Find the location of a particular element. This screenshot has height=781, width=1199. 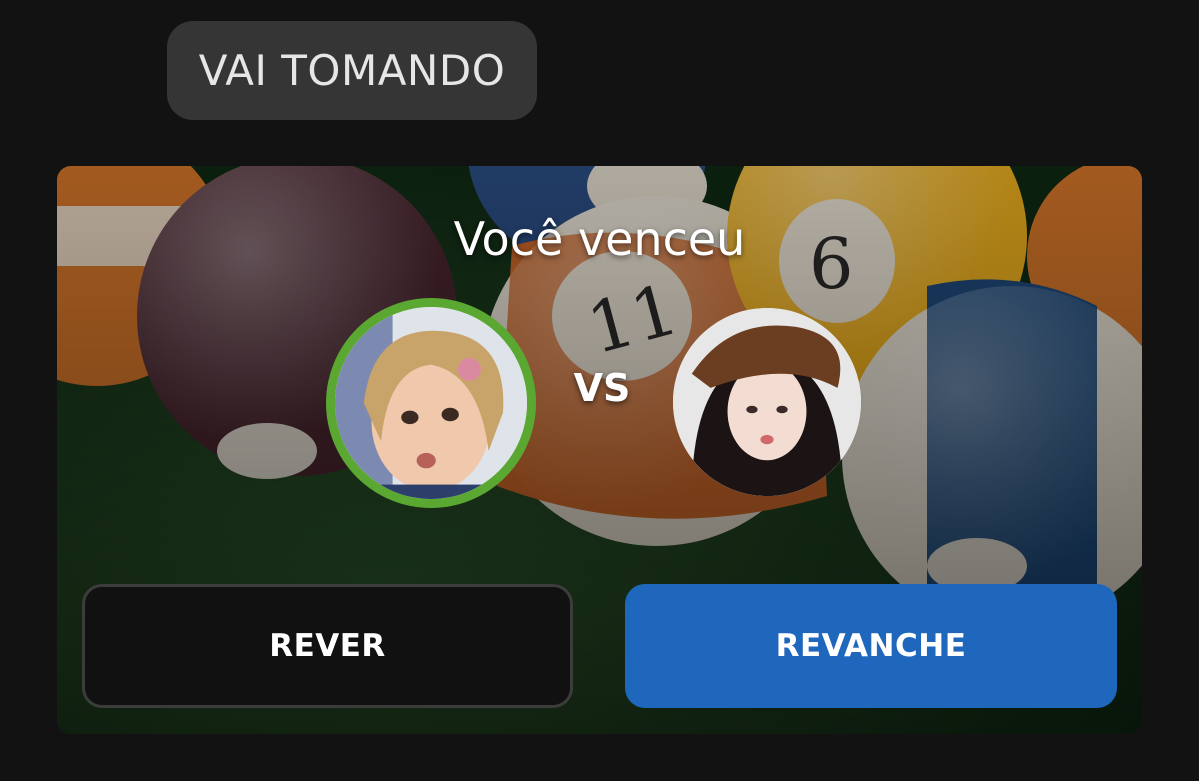

winner-portrait-image is located at coordinates (431, 403).